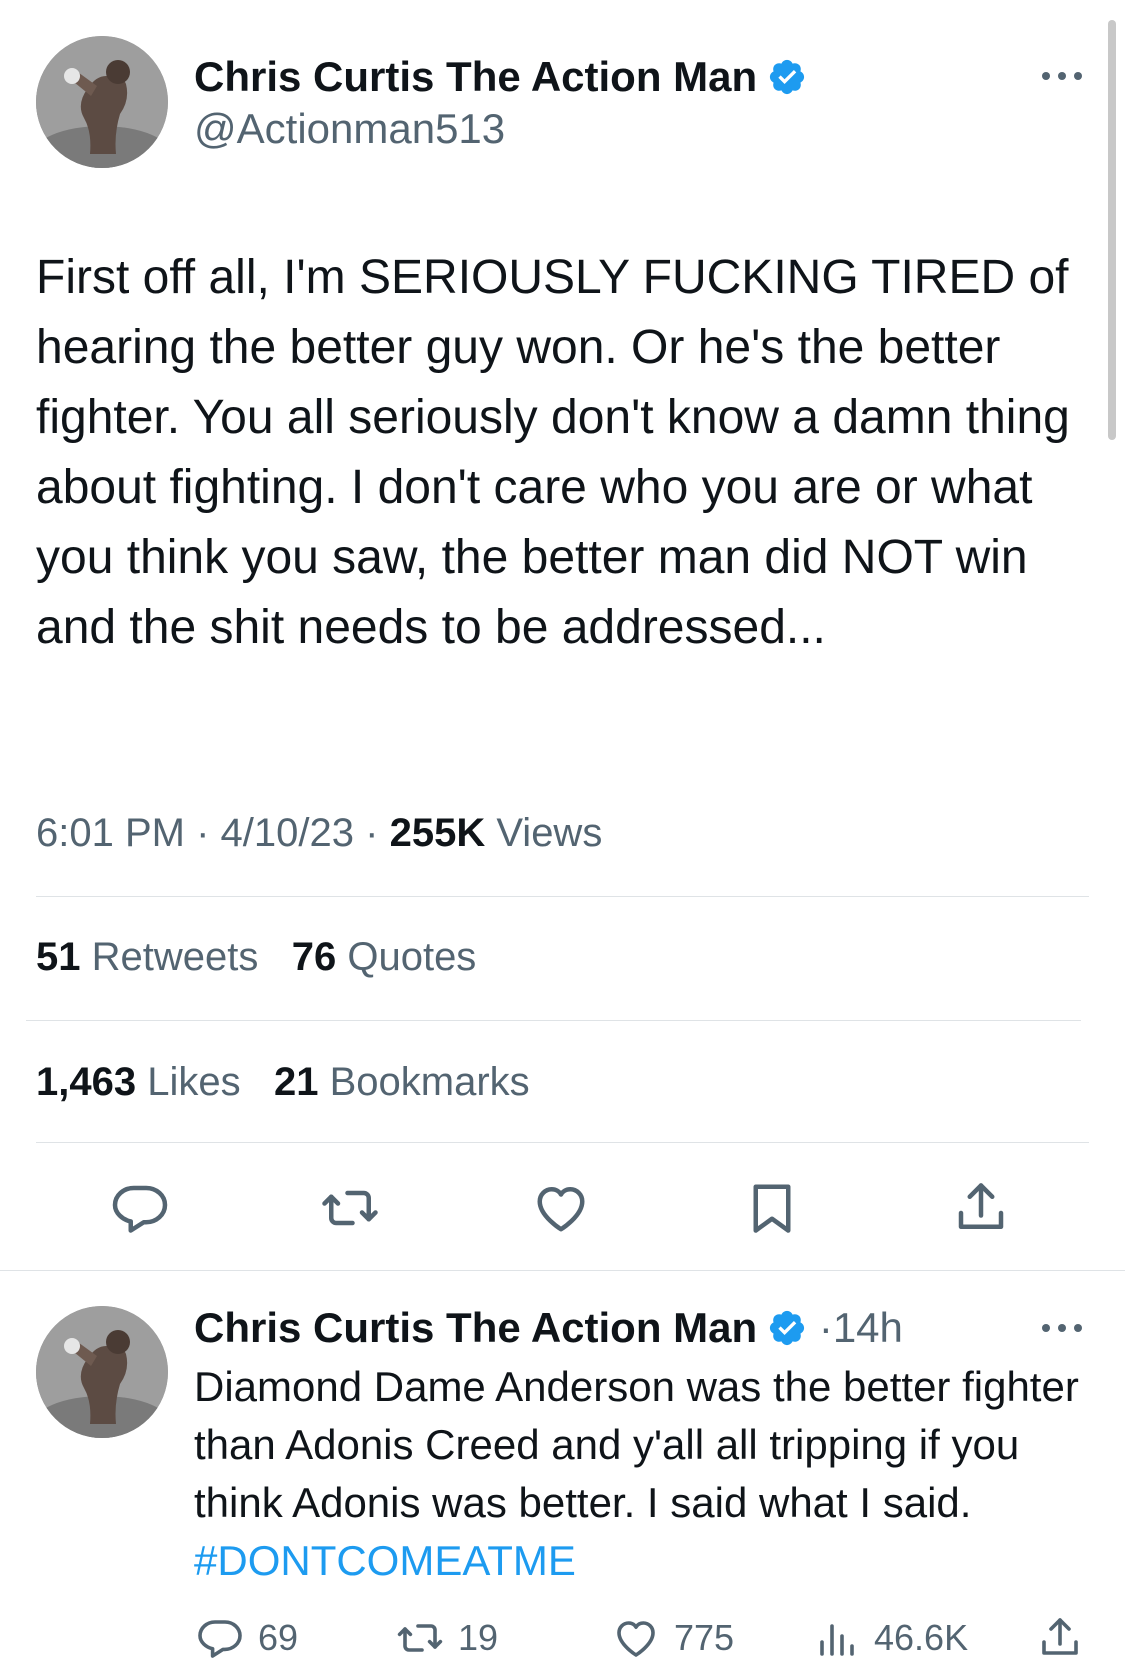 This screenshot has width=1125, height=1670. Describe the element at coordinates (110, 833) in the screenshot. I see `tweet-time: 6:01 PM` at that location.